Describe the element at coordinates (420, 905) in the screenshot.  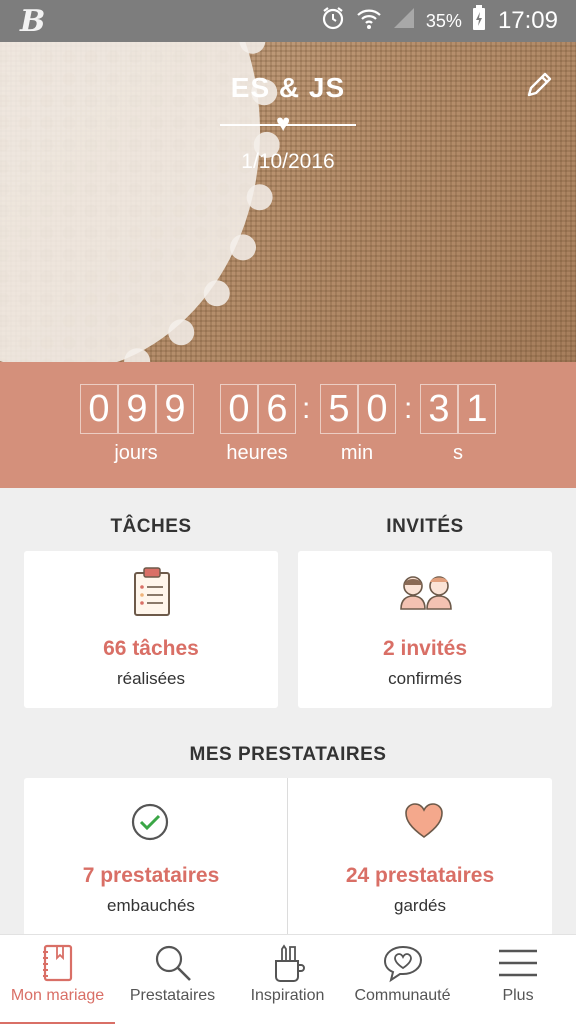
I see `vendors-saved-status: gardés` at that location.